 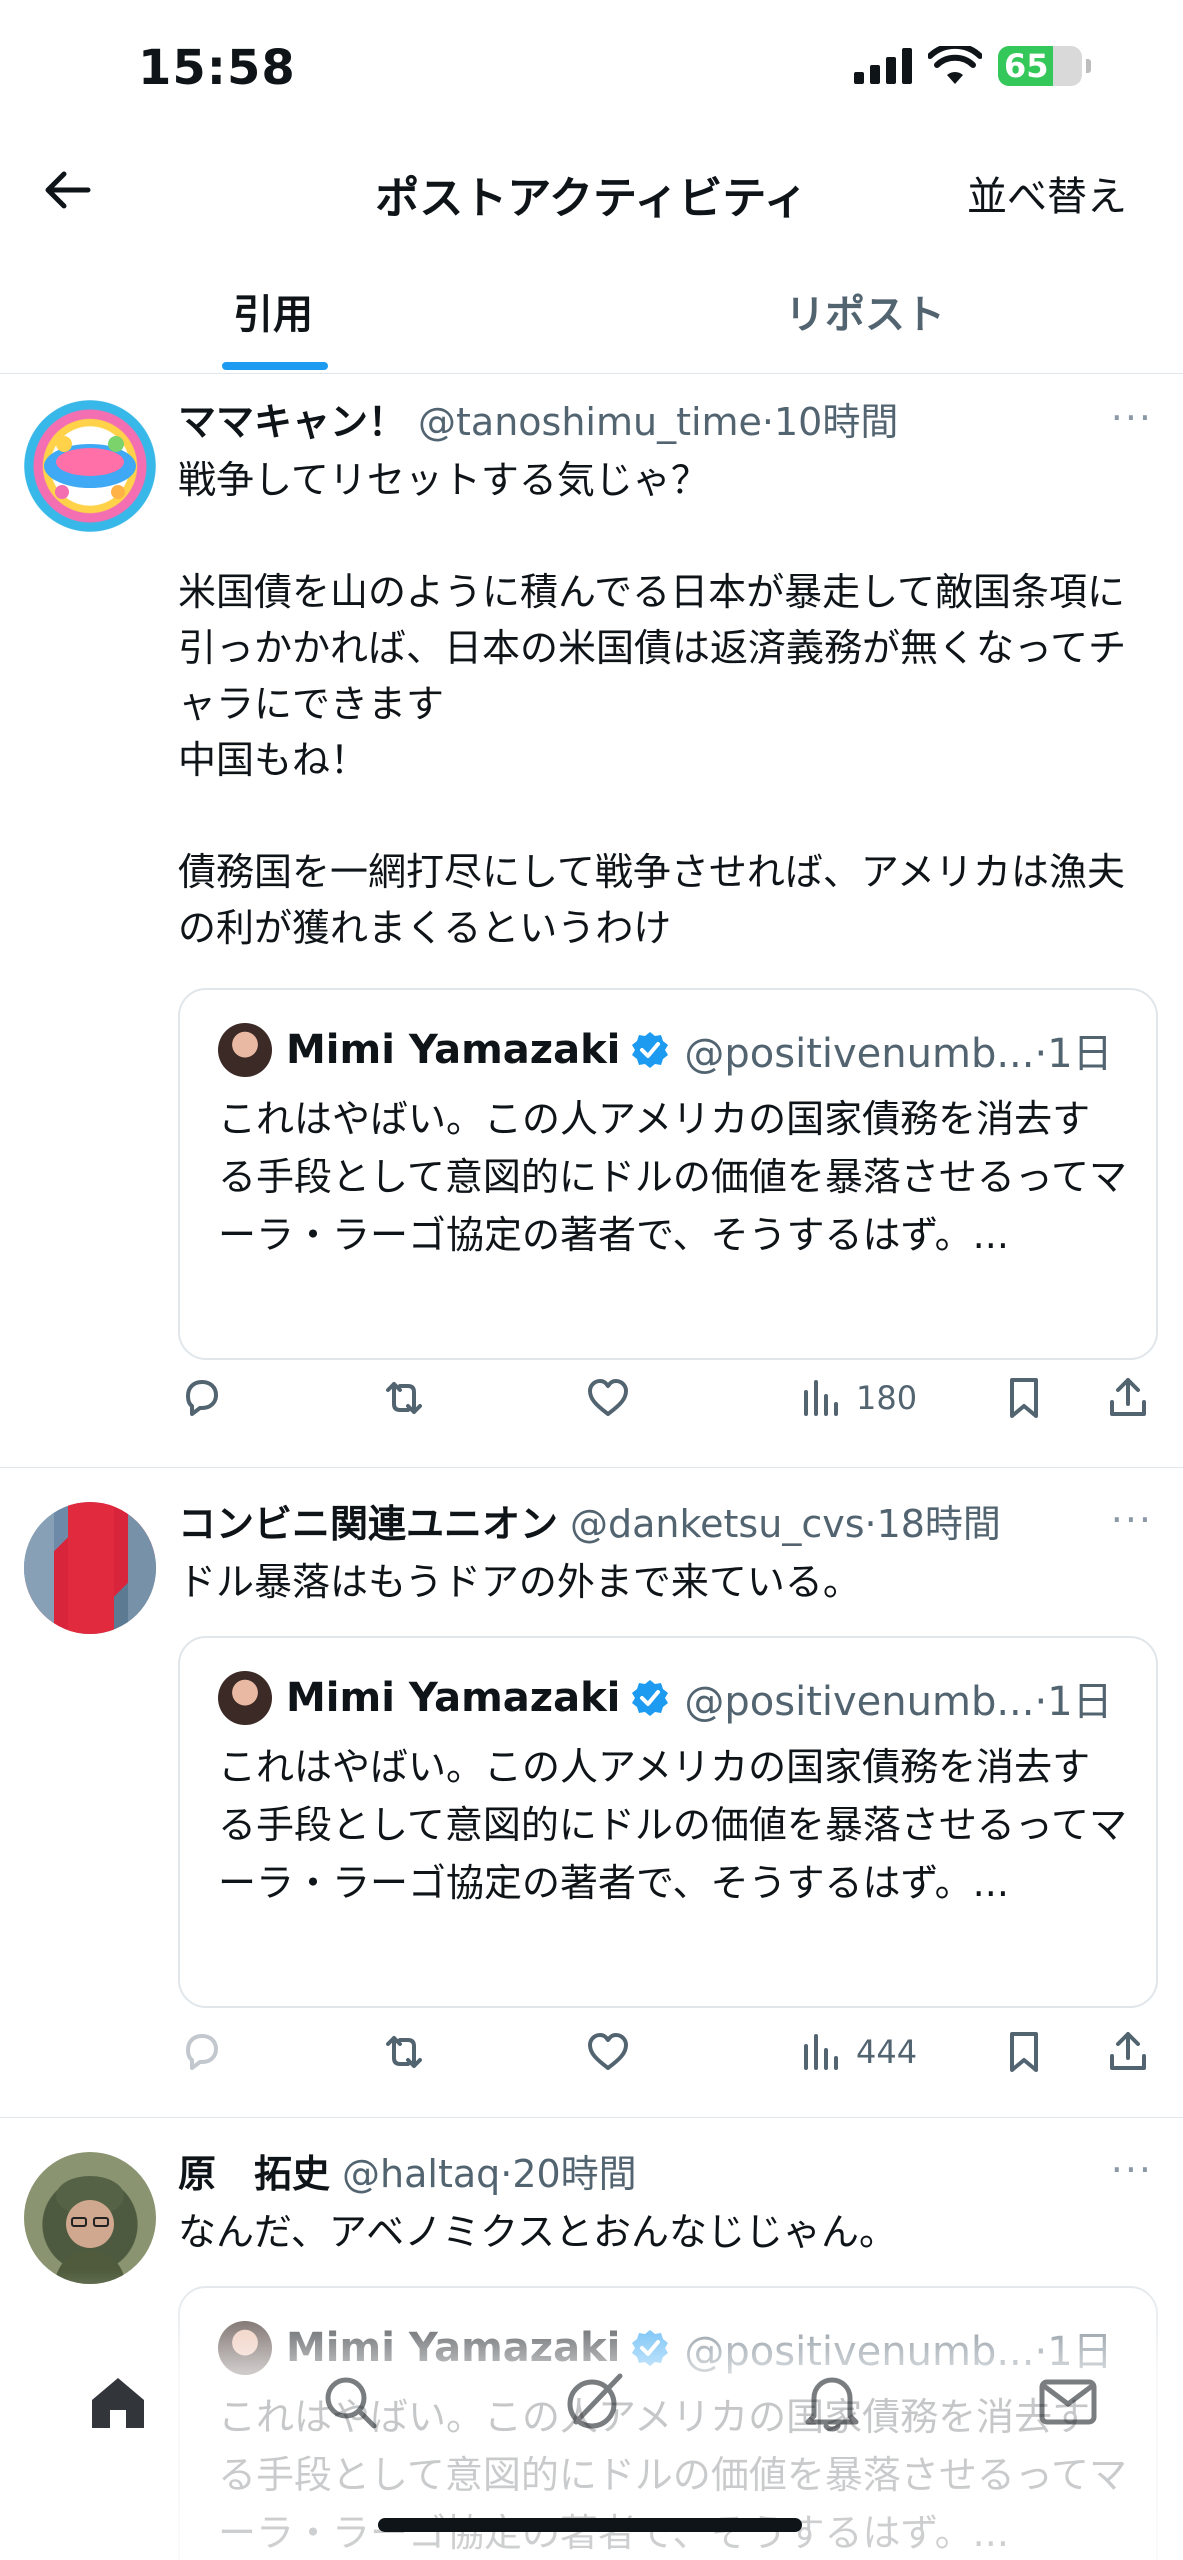 I want to click on status-icons: 65, so click(x=972, y=66).